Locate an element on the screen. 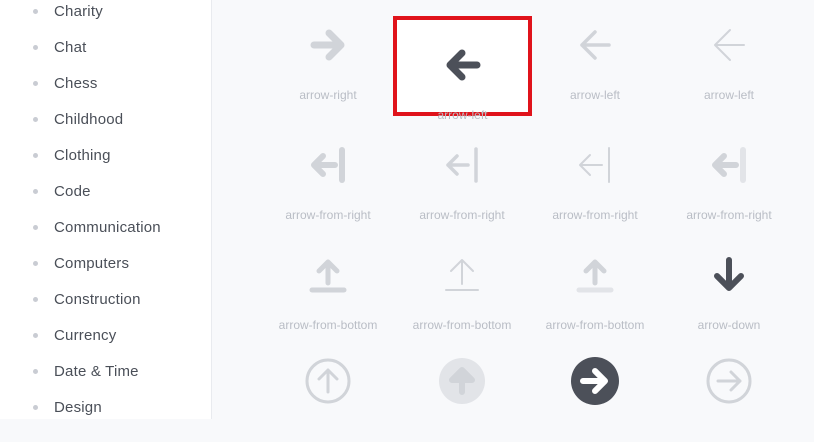 The height and width of the screenshot is (442, 814). sidebar-item-label: Construction is located at coordinates (97, 299).